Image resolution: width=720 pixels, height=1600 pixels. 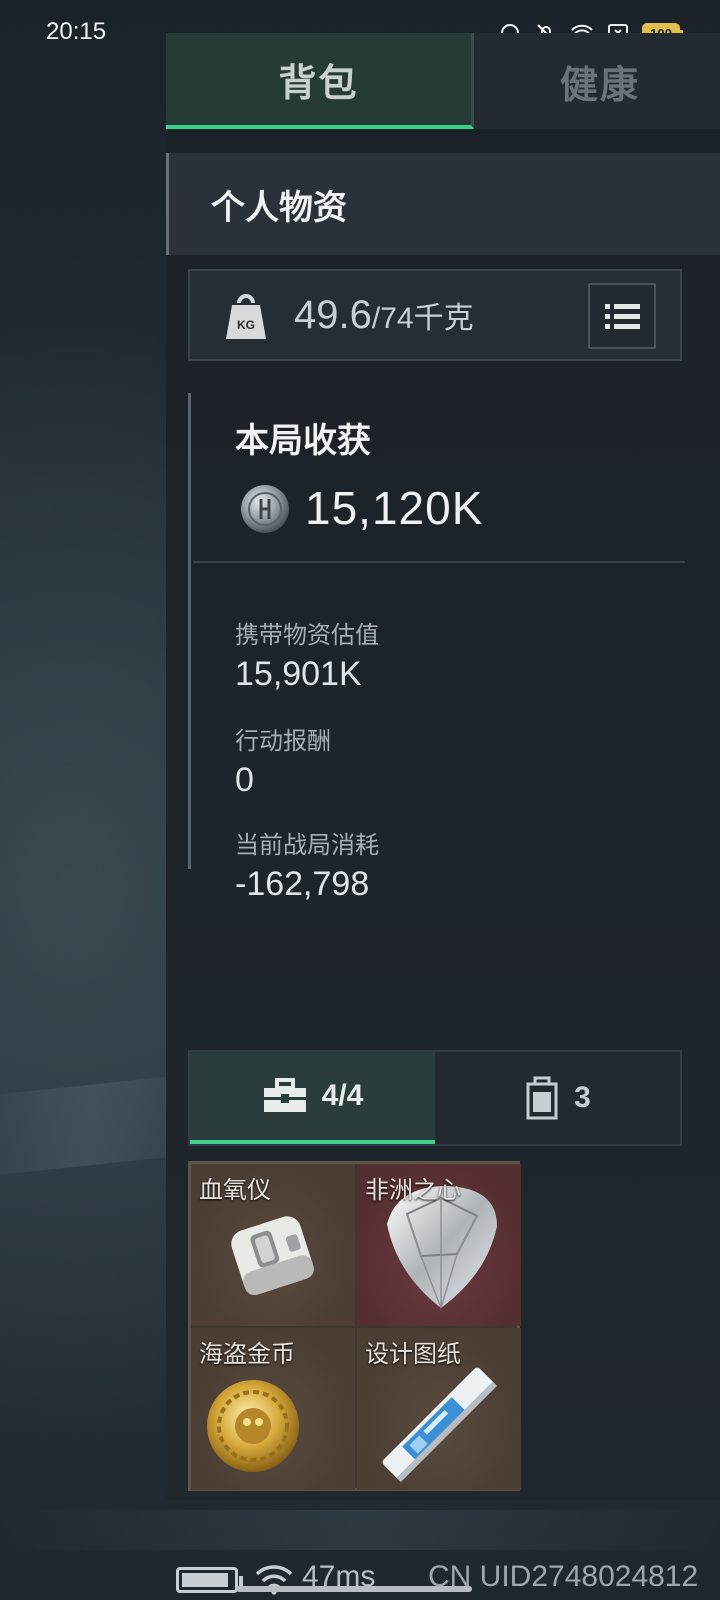 What do you see at coordinates (303, 441) in the screenshot?
I see `harvest-title: 本局收获` at bounding box center [303, 441].